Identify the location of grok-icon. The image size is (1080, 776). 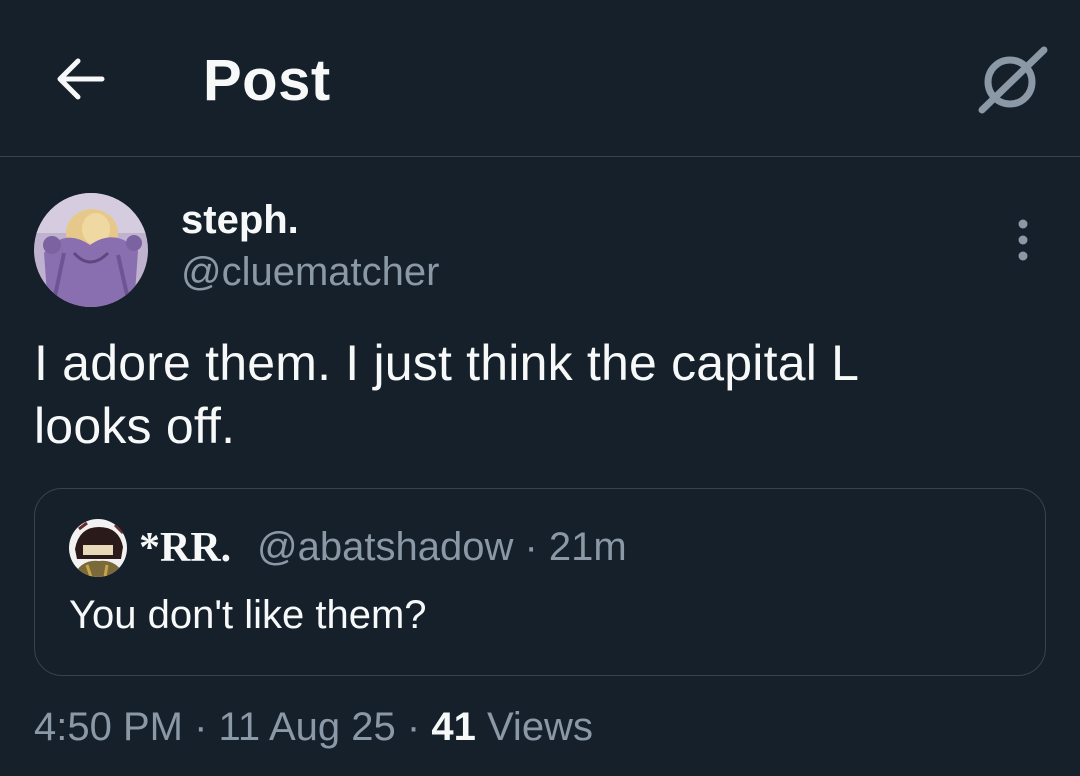
(1013, 80).